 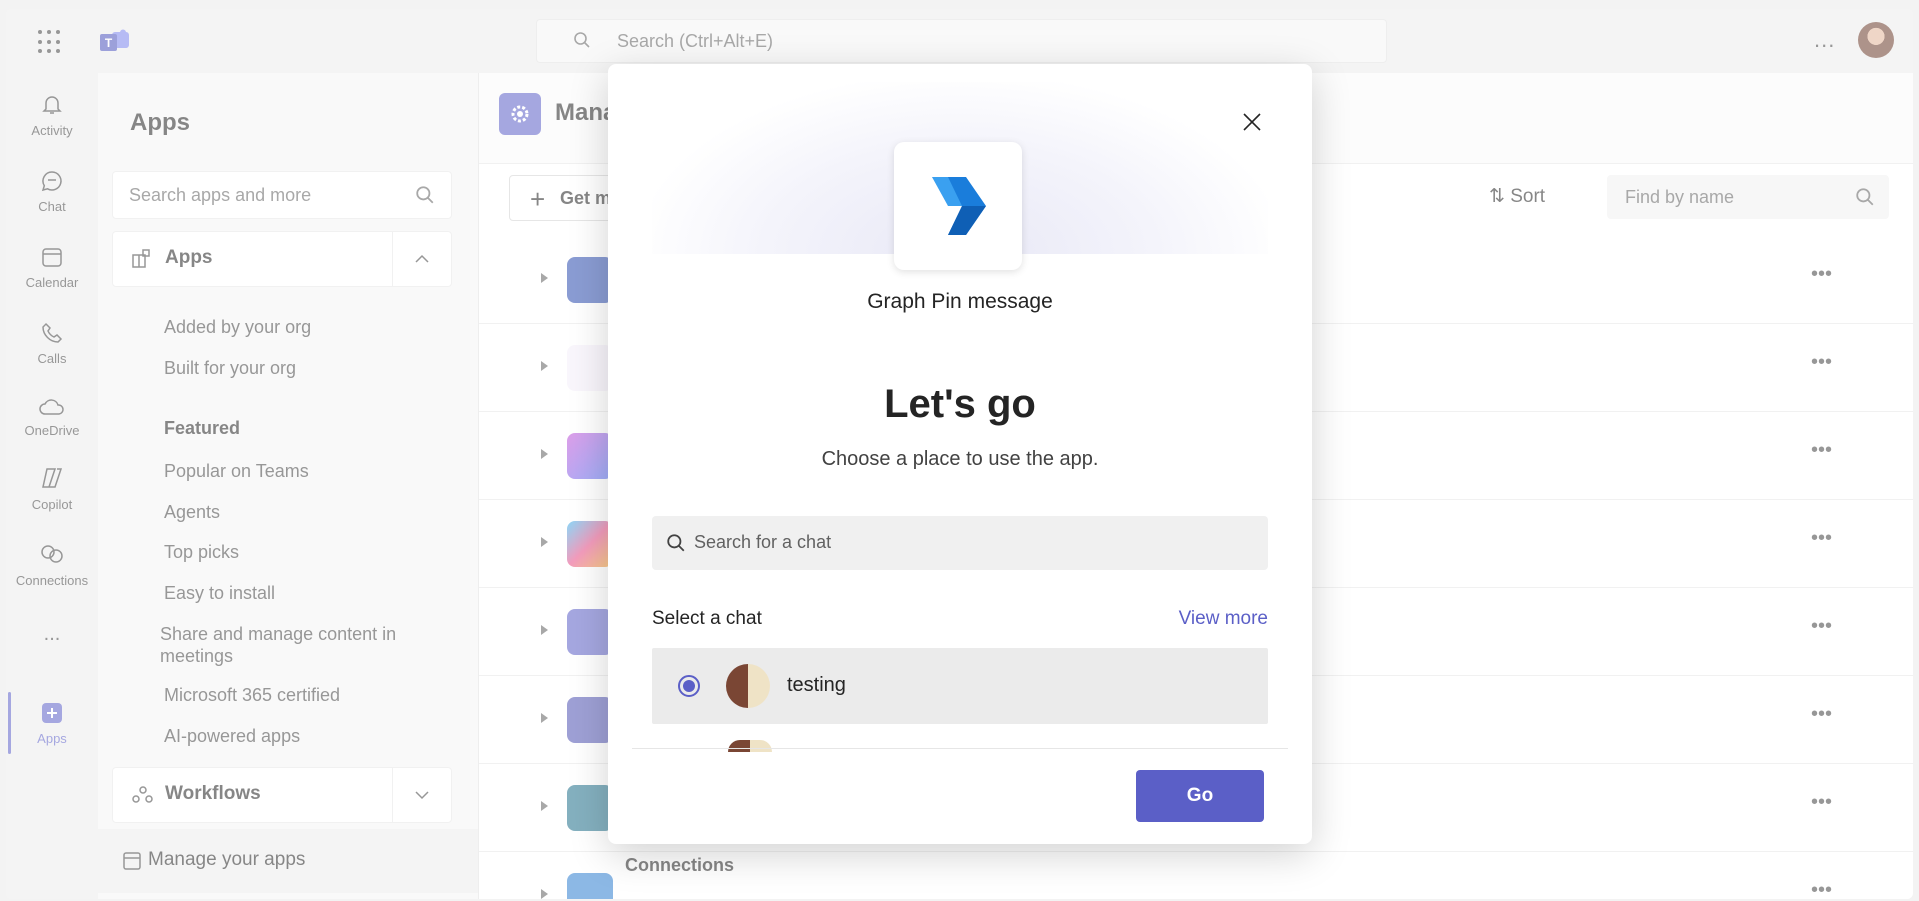 I want to click on dialog-subheading: Choose a place to use the app., so click(x=960, y=459).